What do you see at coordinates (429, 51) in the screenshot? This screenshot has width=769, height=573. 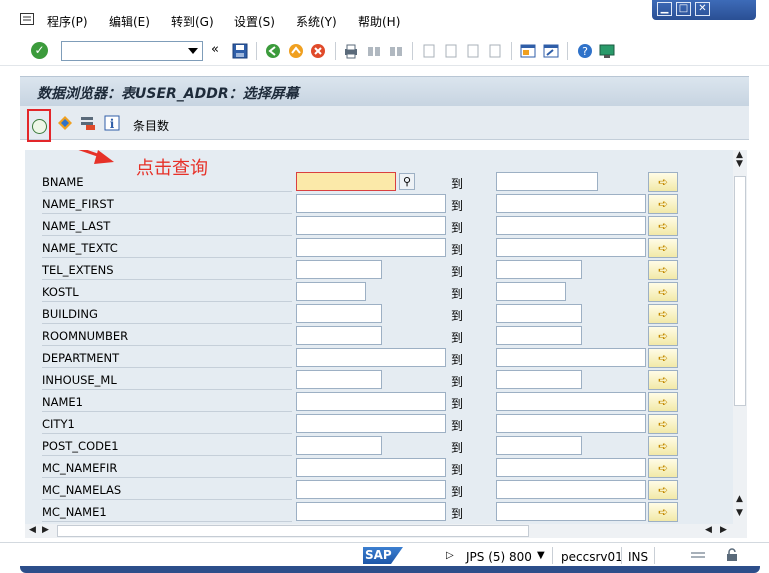 I see `first-page-icon` at bounding box center [429, 51].